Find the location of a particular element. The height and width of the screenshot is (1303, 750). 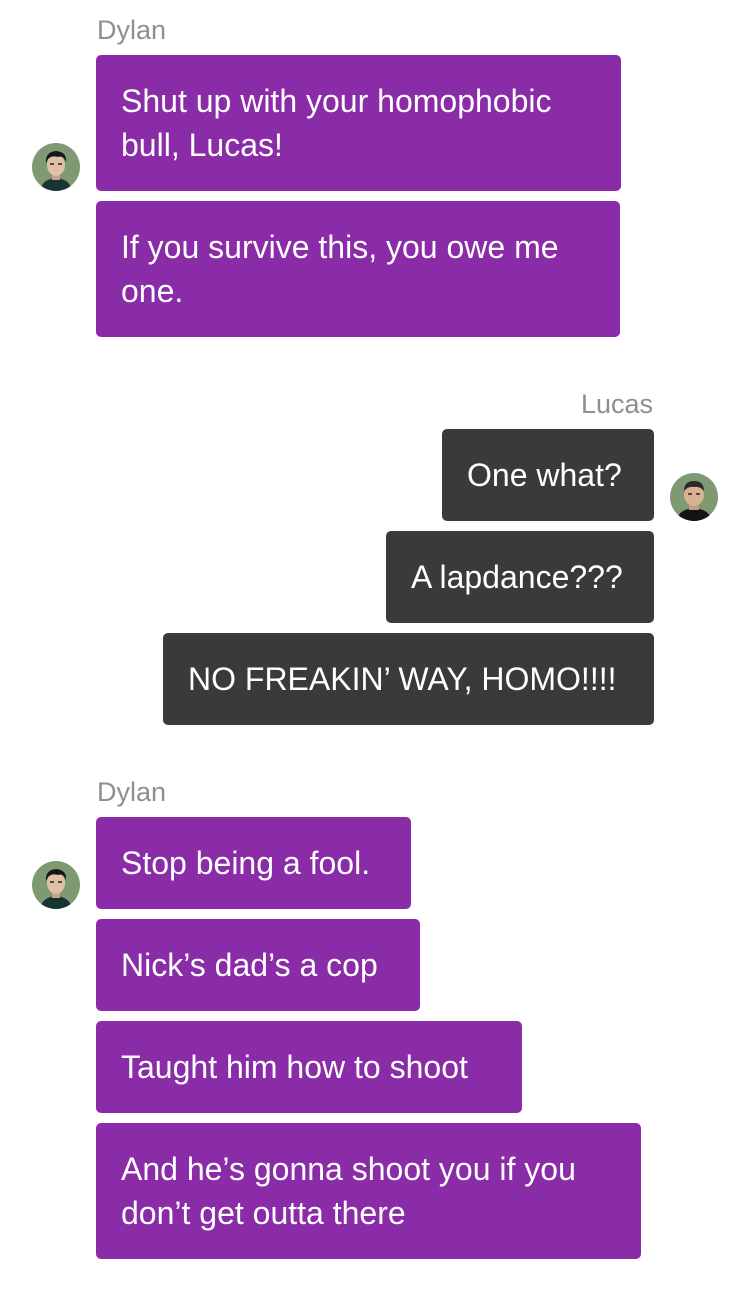

message-bubble: Taught him how to shoot is located at coordinates (309, 1067).